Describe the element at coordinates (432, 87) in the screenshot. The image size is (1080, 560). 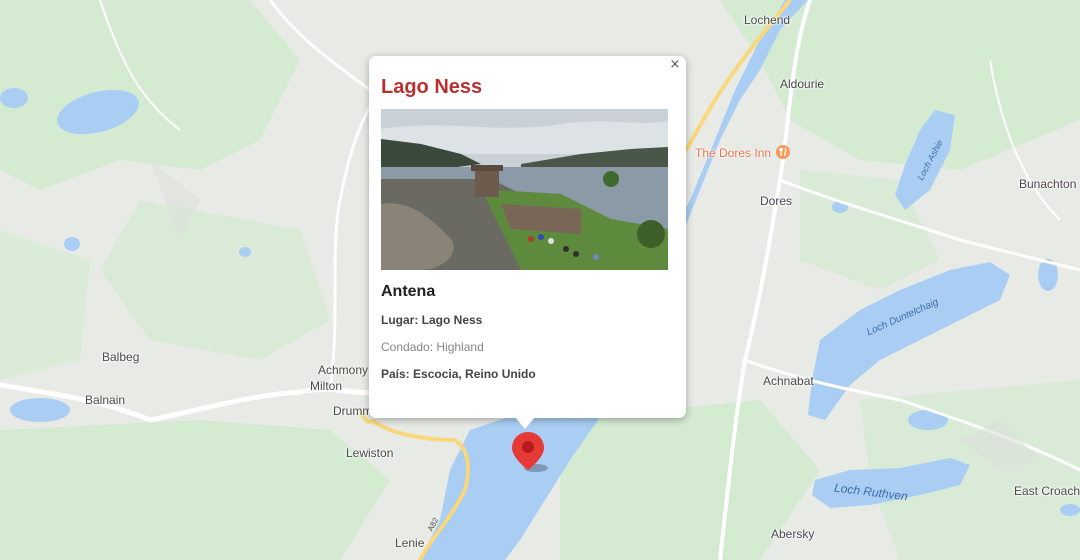
I see `popup-title: Lago Ness` at that location.